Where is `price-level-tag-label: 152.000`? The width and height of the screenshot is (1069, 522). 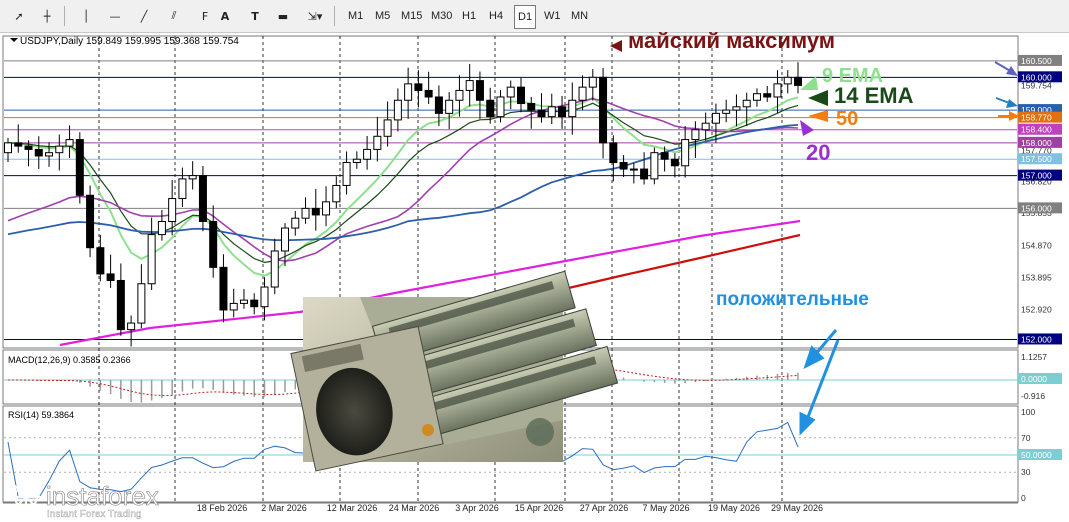
price-level-tag-label: 152.000 is located at coordinates (1036, 339).